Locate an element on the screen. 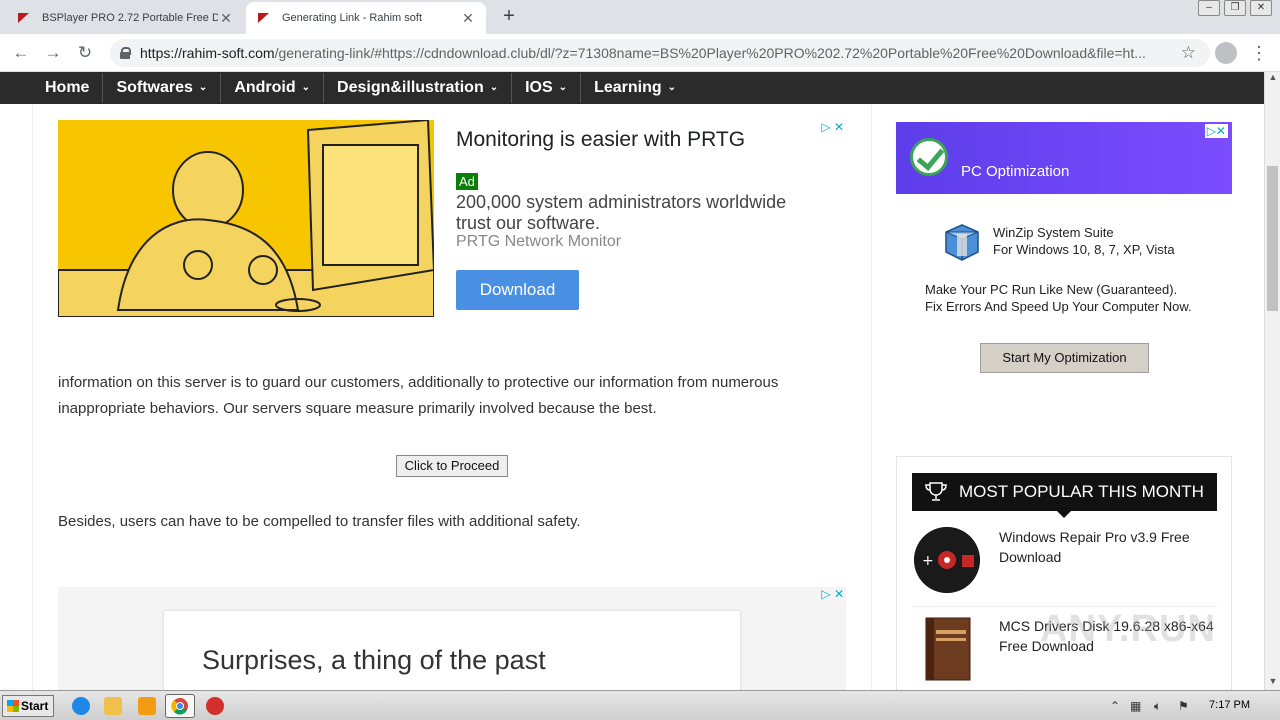 Image resolution: width=1280 pixels, height=720 pixels. start-button: Start is located at coordinates (28, 706).